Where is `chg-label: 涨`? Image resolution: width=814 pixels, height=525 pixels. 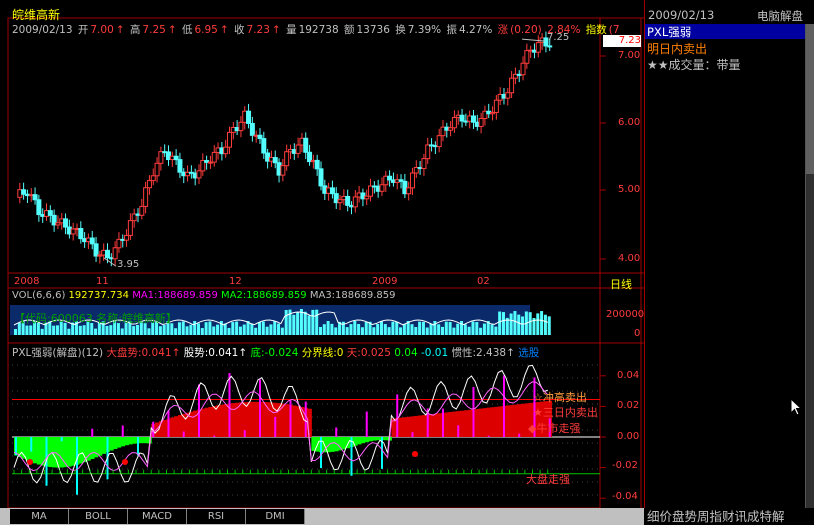
chg-label: 涨 is located at coordinates (503, 30).